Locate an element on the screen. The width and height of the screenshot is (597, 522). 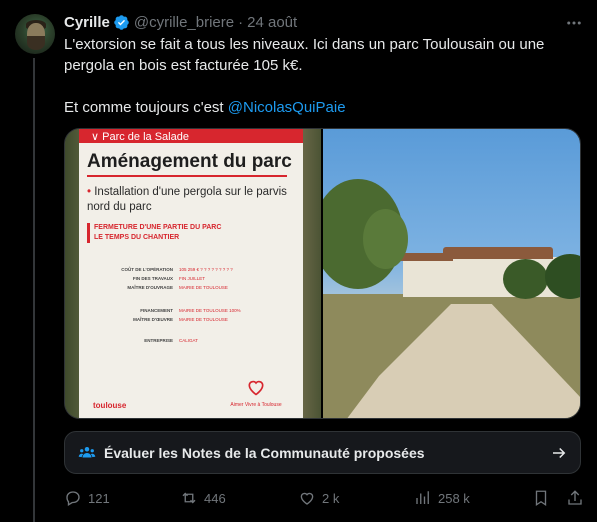
tweet-text-blank is located at coordinates (324, 86).